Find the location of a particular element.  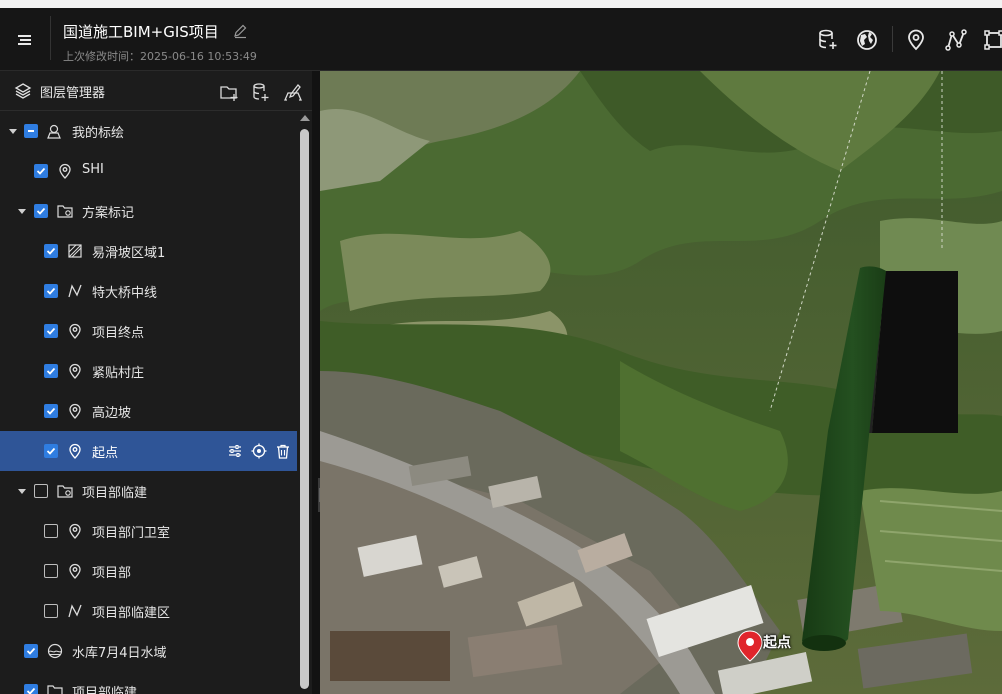

tree-item-label: 水库7月4日水域 is located at coordinates (119, 653).